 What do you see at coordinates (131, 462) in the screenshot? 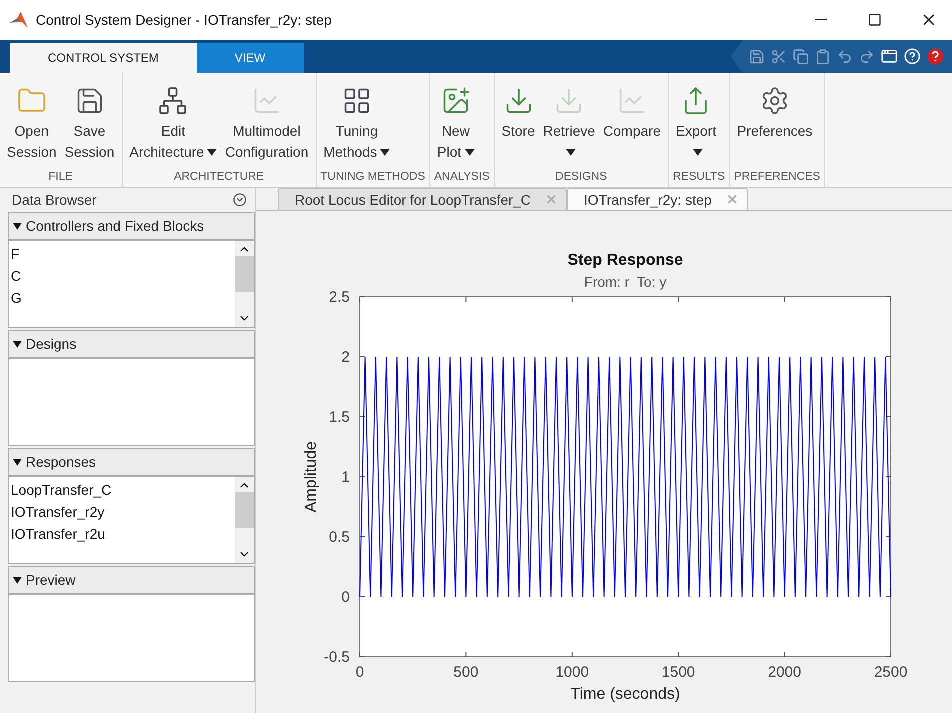
I see `section-header: Responses` at bounding box center [131, 462].